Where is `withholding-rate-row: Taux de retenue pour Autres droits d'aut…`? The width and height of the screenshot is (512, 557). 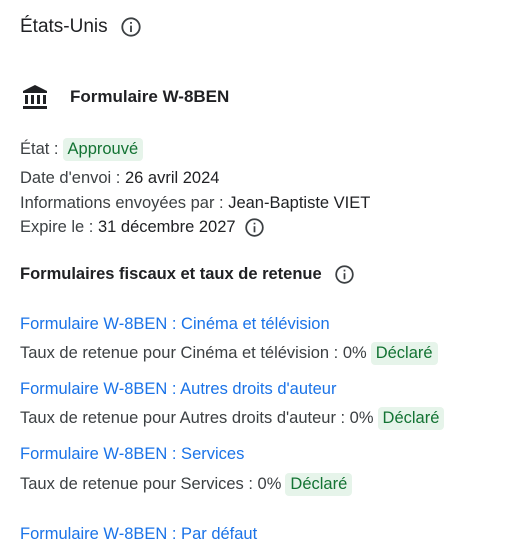 withholding-rate-row: Taux de retenue pour Autres droits d'aut… is located at coordinates (232, 418).